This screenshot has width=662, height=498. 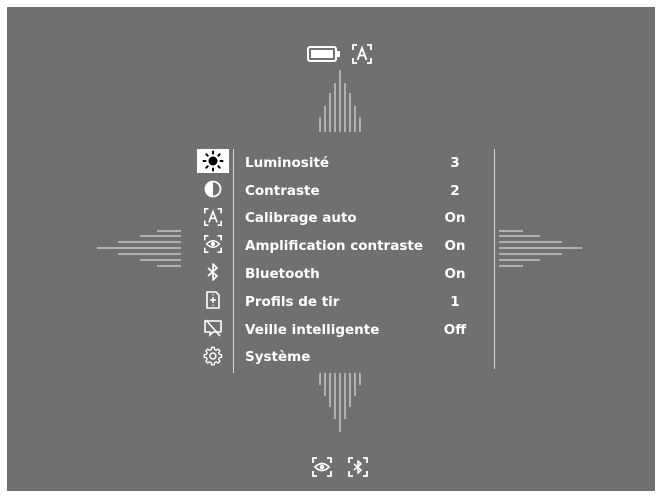 I want to click on bluetooth-icon, so click(x=213, y=272).